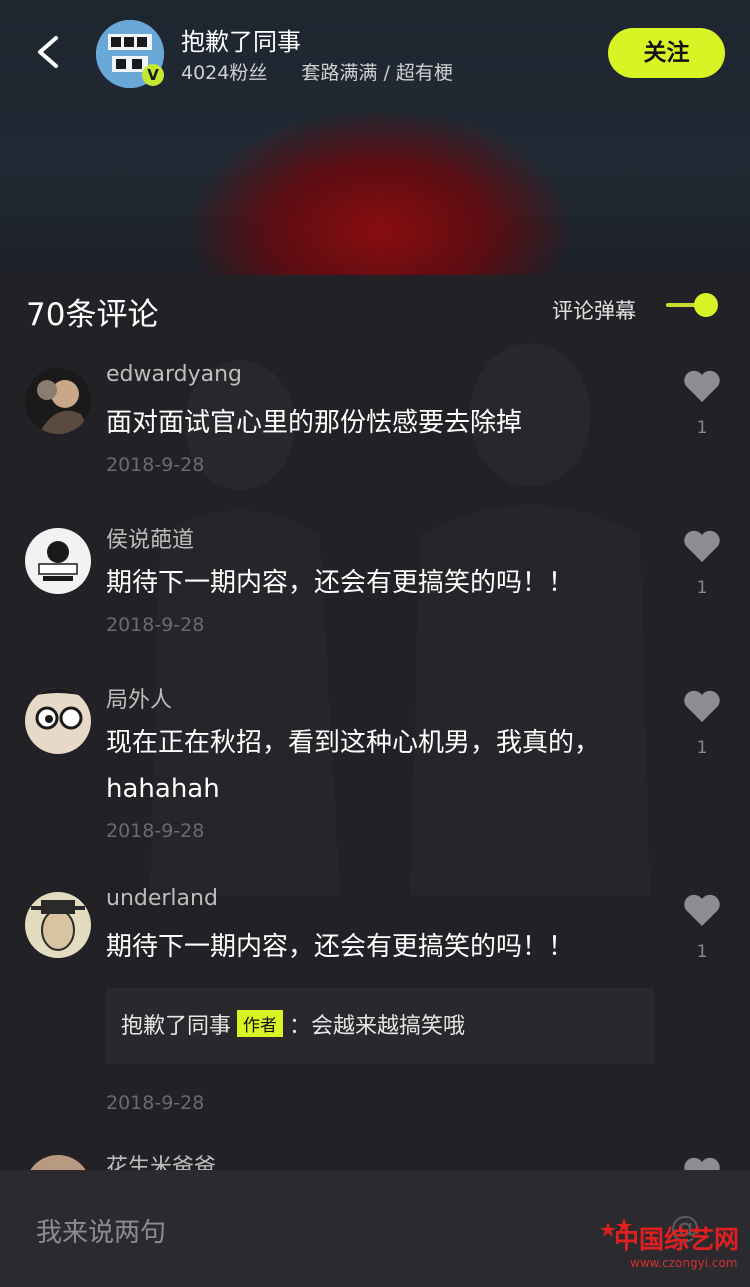 The height and width of the screenshot is (1287, 750). Describe the element at coordinates (677, 1239) in the screenshot. I see `watermark-text: 中国综艺网` at that location.